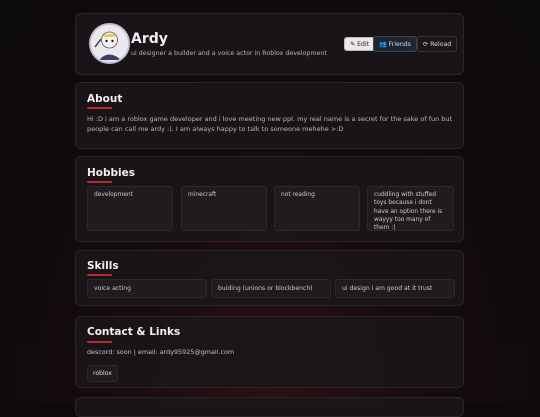  I want to click on next-section-card, so click(269, 407).